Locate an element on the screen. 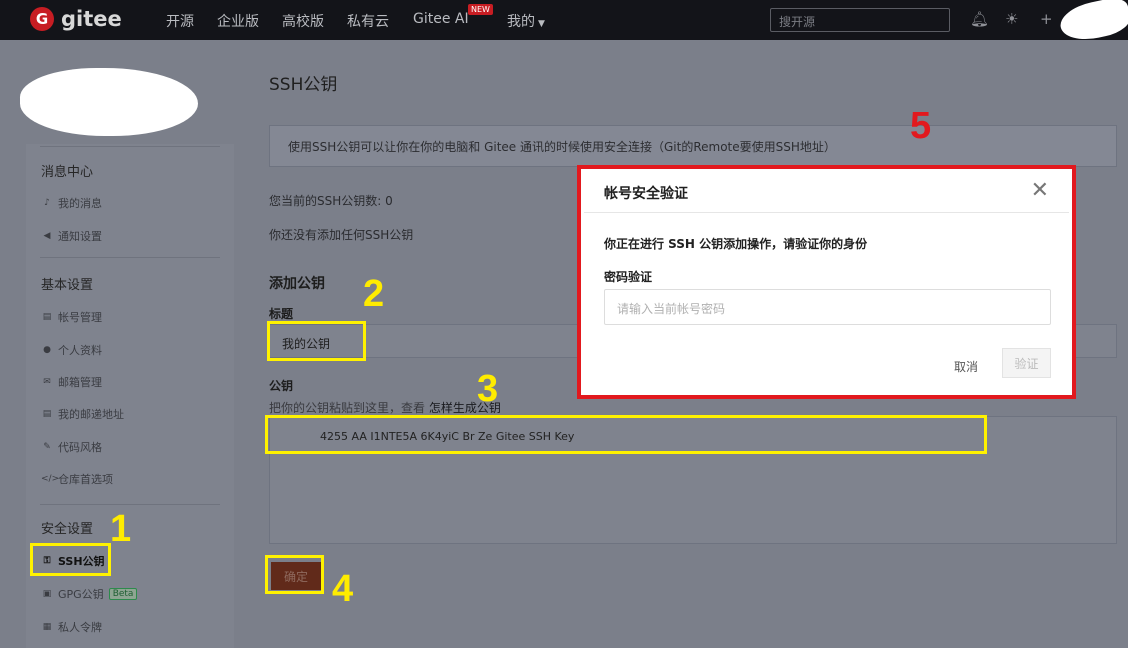 The height and width of the screenshot is (648, 1128). nav-enterprise: 企业版 is located at coordinates (238, 21).